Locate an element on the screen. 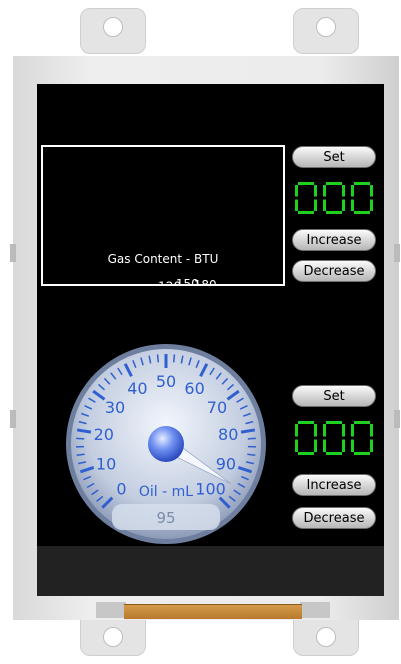  gauge-scale-label: 20 is located at coordinates (104, 434).